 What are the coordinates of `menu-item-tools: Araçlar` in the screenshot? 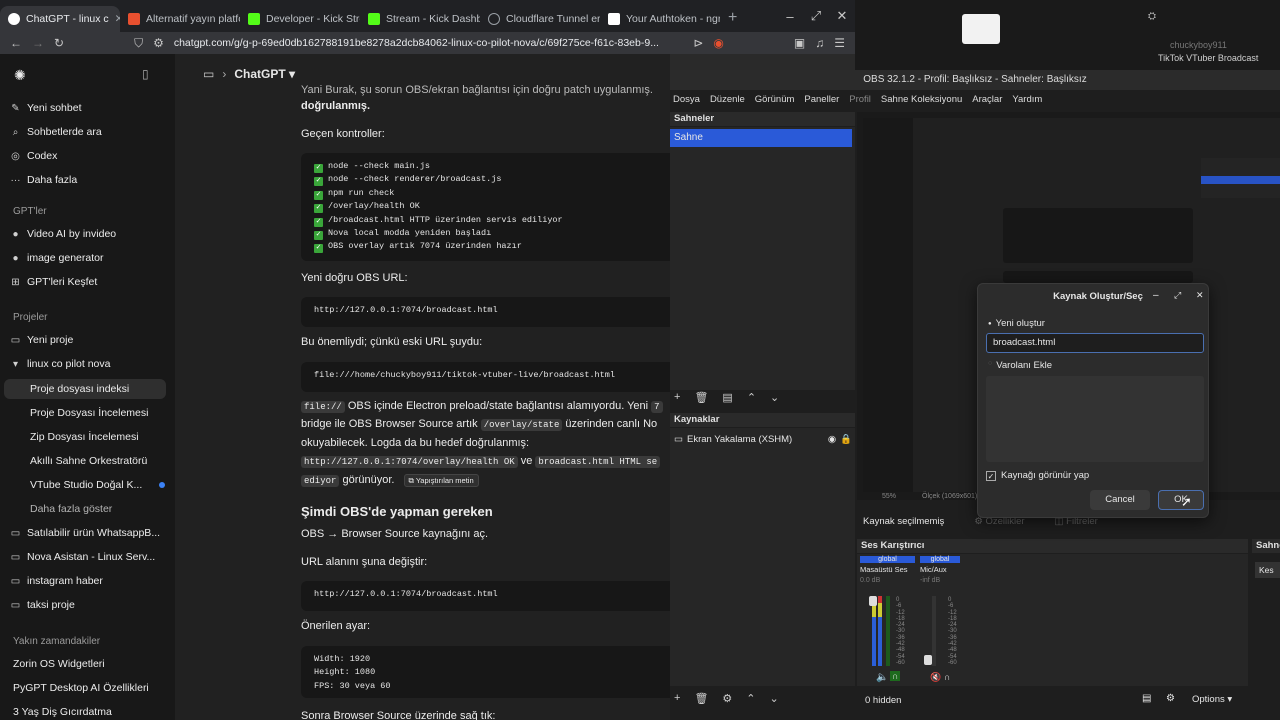 It's located at (987, 102).